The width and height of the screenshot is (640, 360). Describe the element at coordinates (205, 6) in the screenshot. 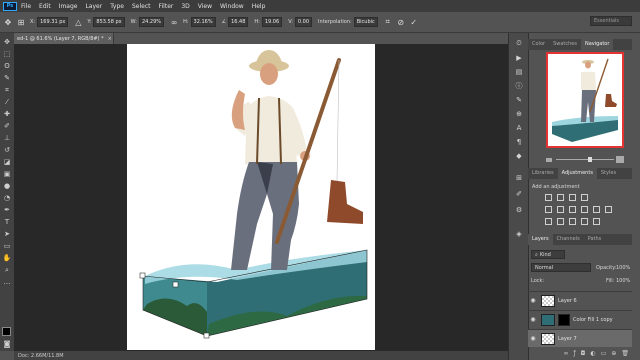

I see `menu-view: View` at that location.